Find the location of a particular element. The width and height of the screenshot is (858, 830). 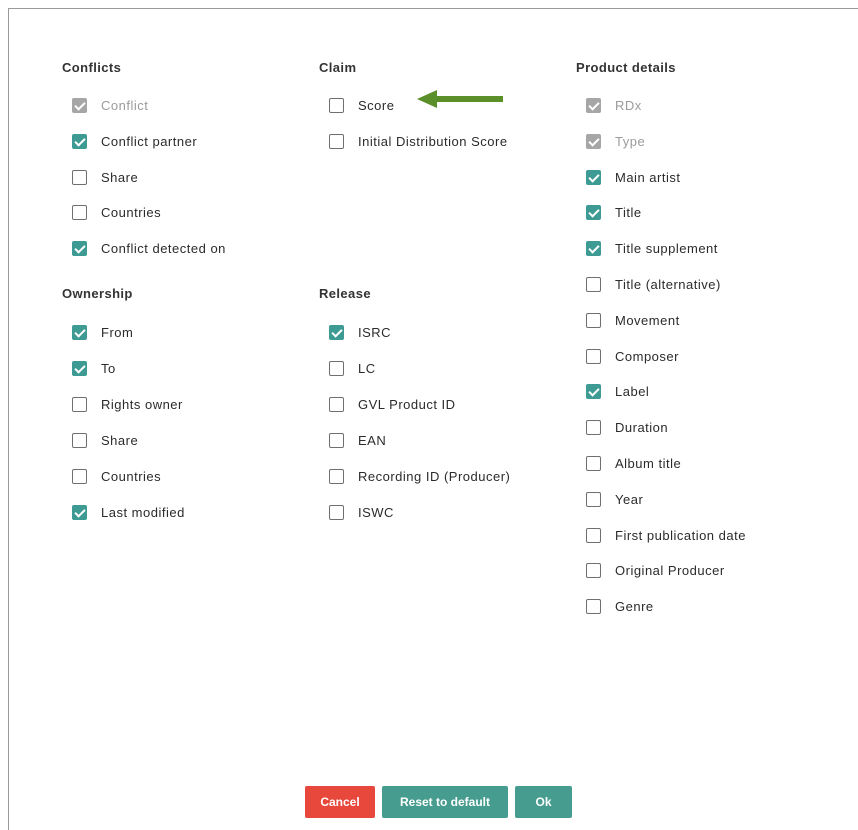

checkbox-product-first-publication-date is located at coordinates (593, 535).